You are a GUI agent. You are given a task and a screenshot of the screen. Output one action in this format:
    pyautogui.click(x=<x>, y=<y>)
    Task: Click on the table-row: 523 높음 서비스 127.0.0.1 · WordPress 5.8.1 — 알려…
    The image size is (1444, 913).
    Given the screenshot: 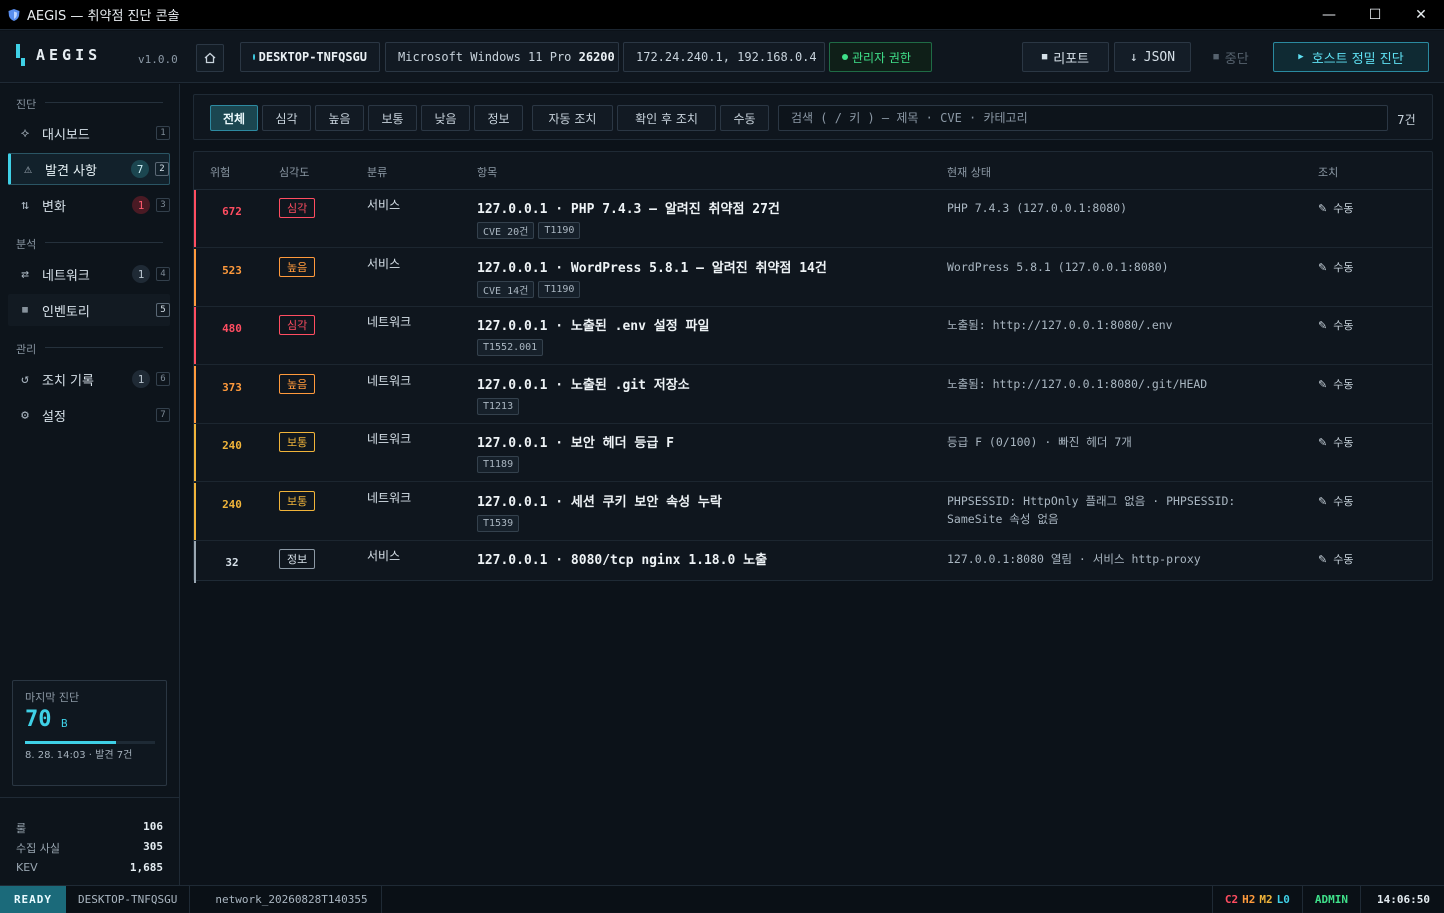 What is the action you would take?
    pyautogui.click(x=813, y=277)
    